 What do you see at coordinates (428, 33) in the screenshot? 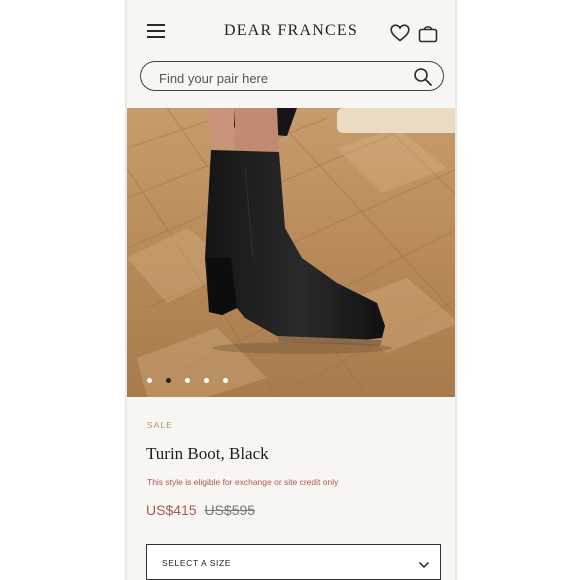
I see `shopping-bag-icon` at bounding box center [428, 33].